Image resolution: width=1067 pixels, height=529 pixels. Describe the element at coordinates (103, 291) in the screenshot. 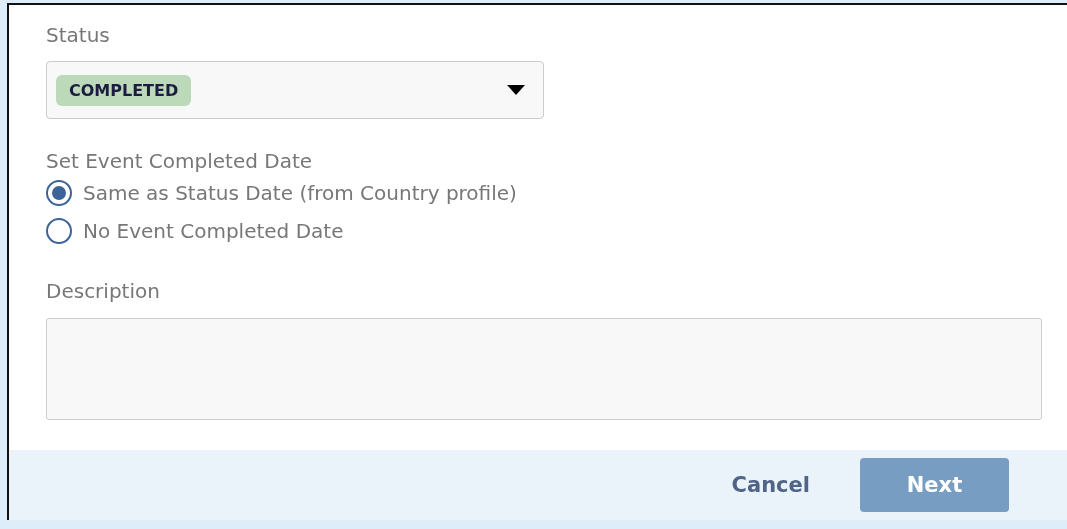

I see `field-label: Description` at that location.